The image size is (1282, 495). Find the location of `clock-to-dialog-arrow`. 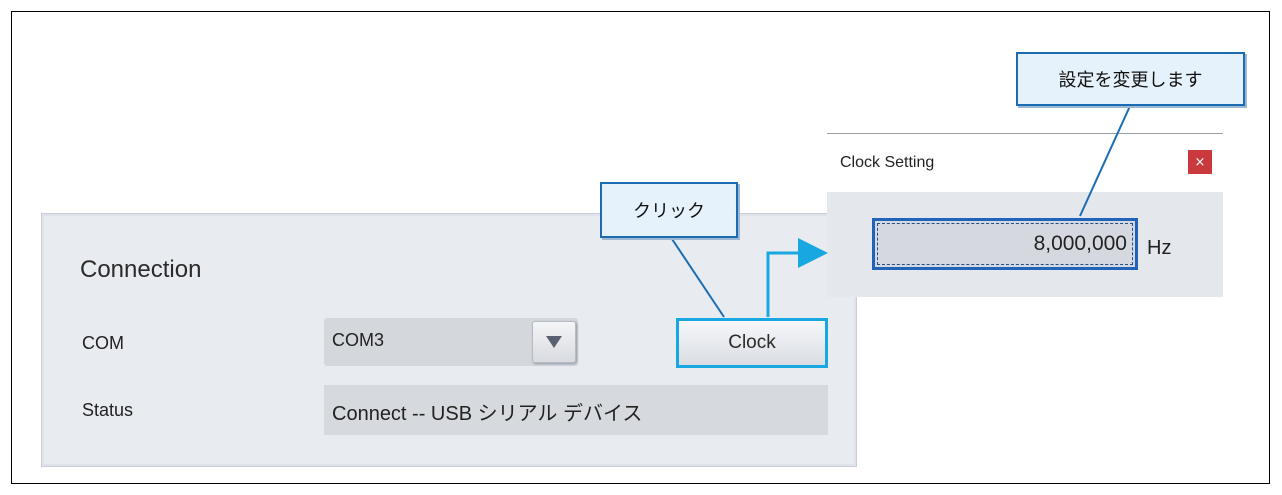

clock-to-dialog-arrow is located at coordinates (797, 277).